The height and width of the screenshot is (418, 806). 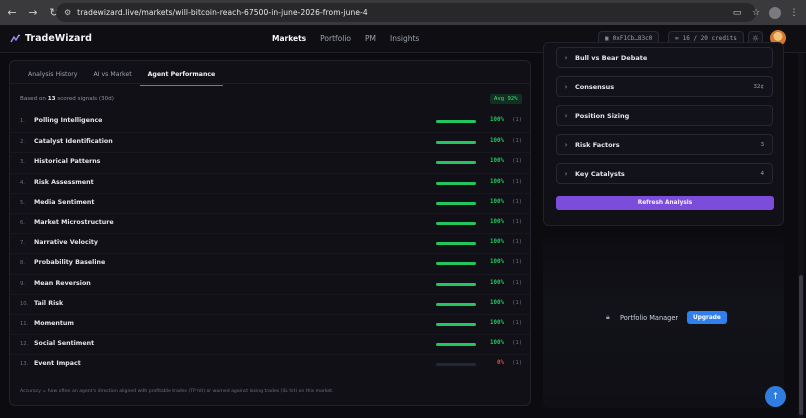 I want to click on upgrade-button: Upgrade, so click(x=707, y=317).